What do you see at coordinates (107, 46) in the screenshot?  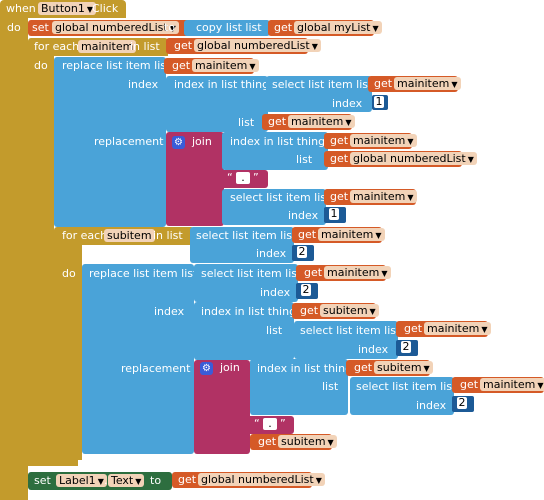 I see `mainitem-var: mainitem` at bounding box center [107, 46].